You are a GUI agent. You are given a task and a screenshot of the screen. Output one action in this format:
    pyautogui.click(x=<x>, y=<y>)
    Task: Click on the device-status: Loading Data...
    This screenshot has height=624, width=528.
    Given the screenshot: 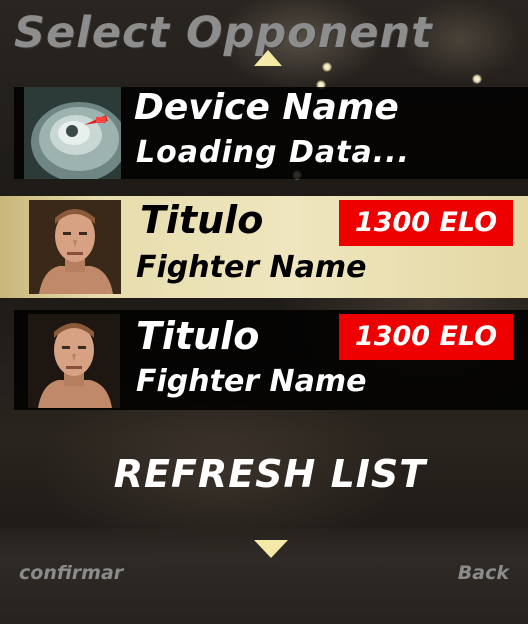 What is the action you would take?
    pyautogui.click(x=273, y=152)
    